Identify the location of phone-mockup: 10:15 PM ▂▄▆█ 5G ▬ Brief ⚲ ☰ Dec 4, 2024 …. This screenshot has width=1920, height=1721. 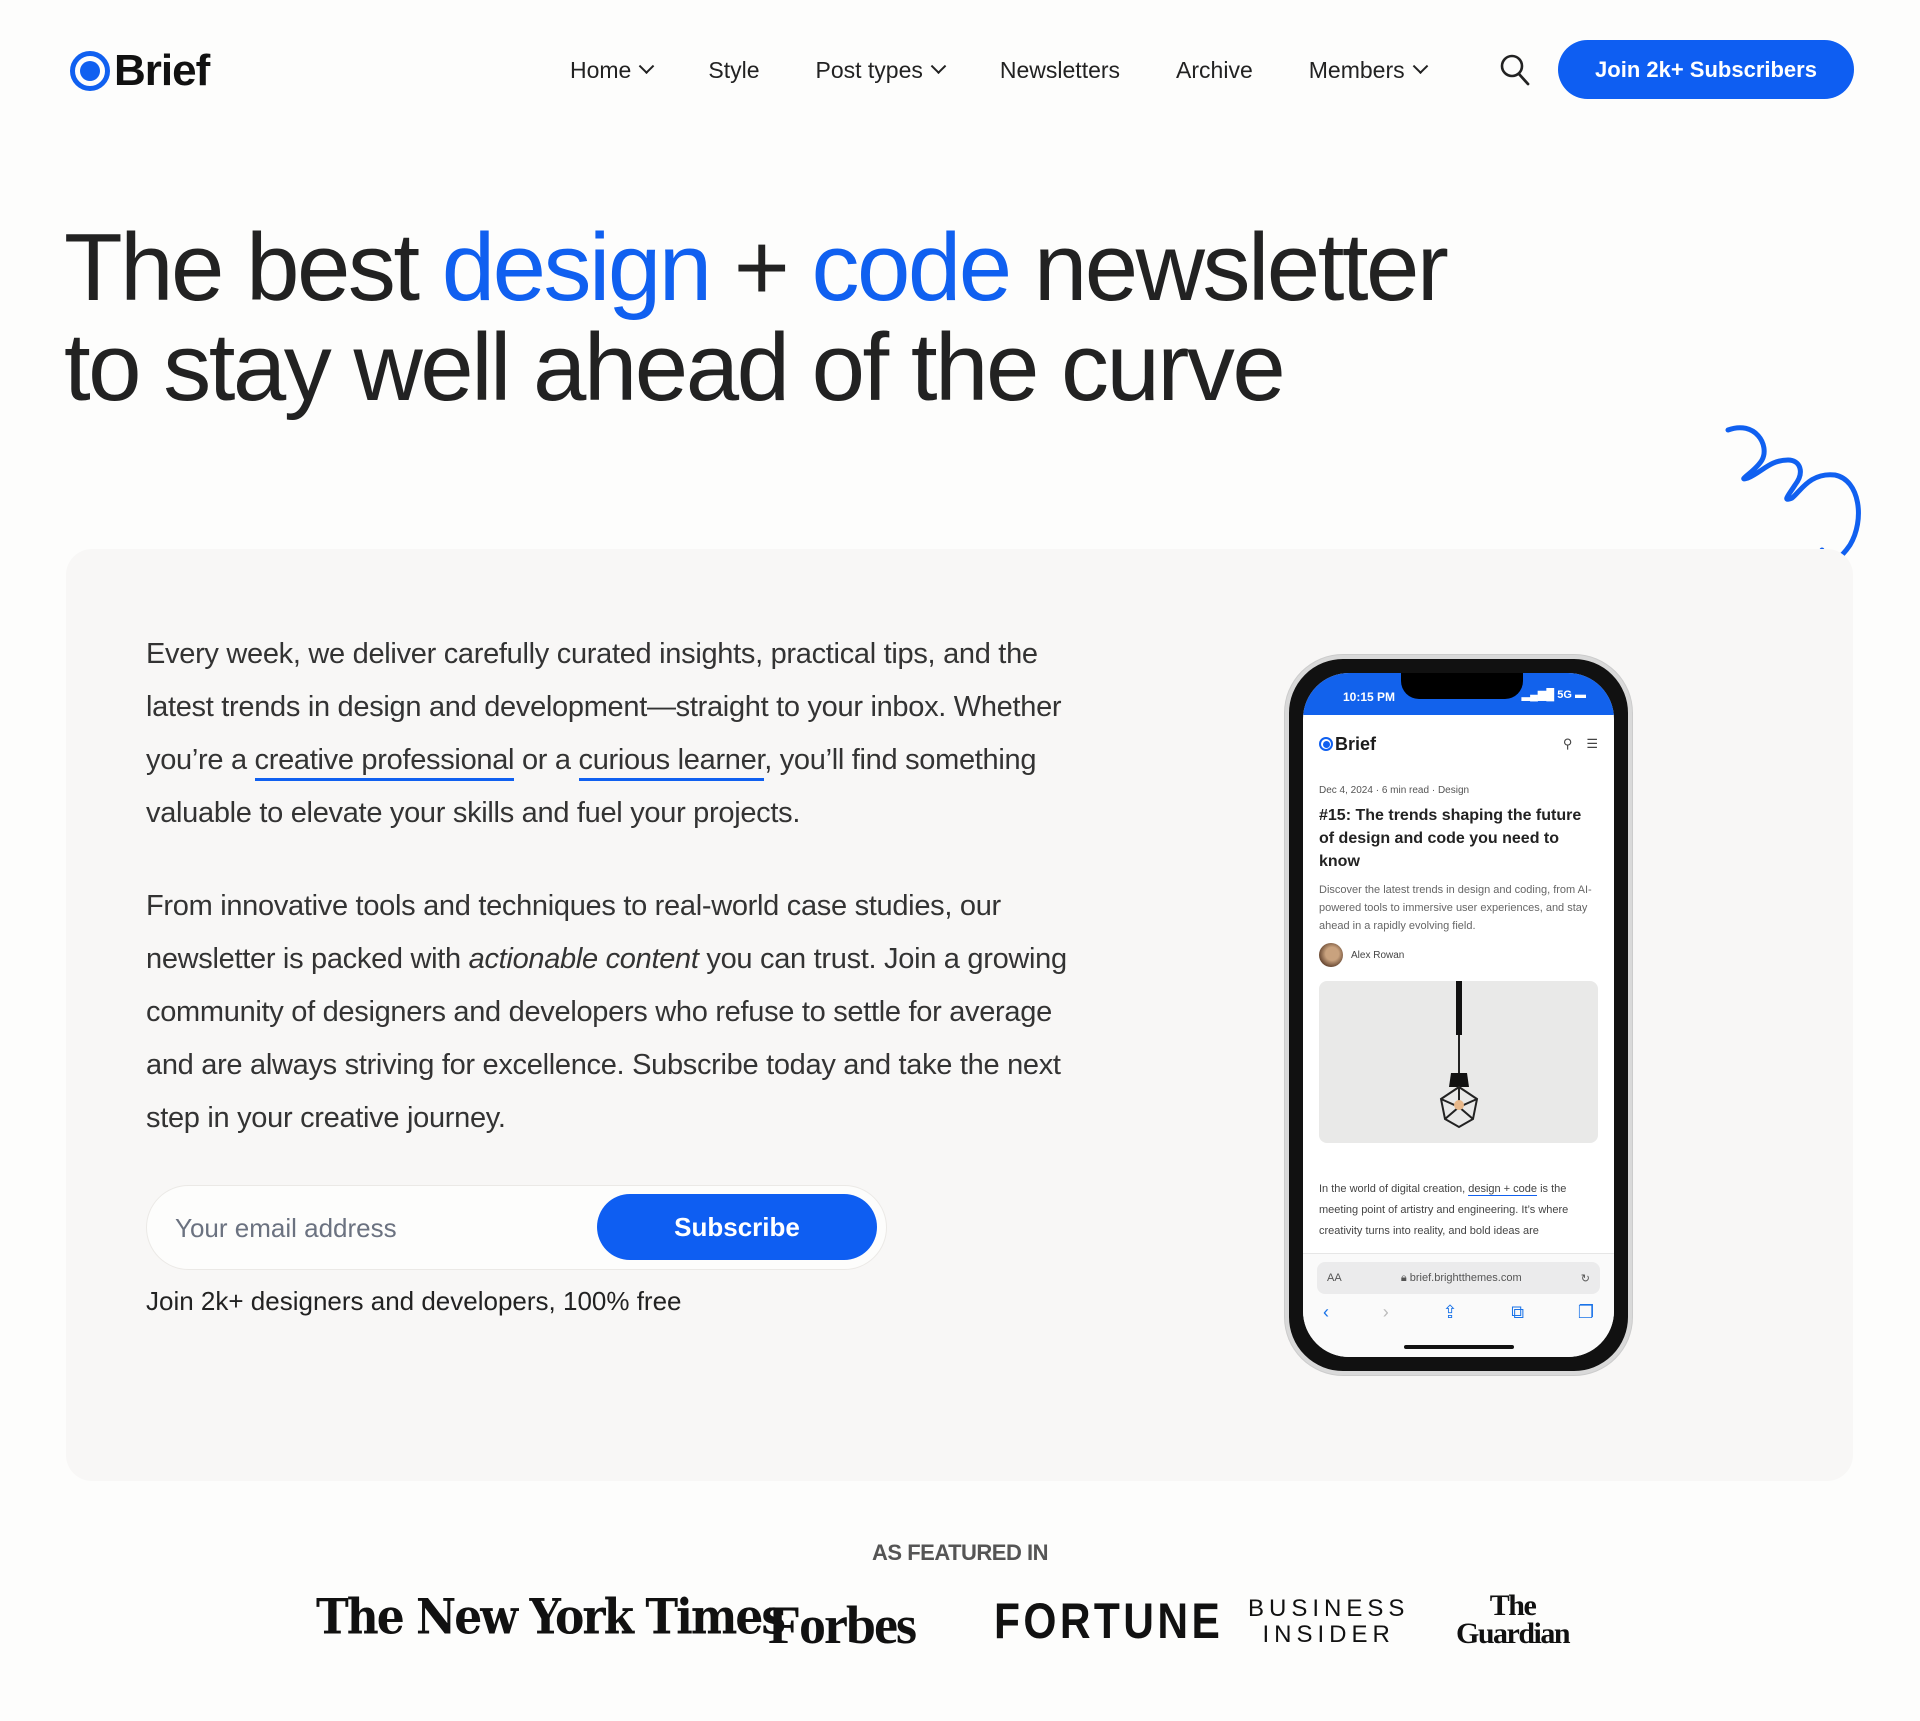
(1458, 1015).